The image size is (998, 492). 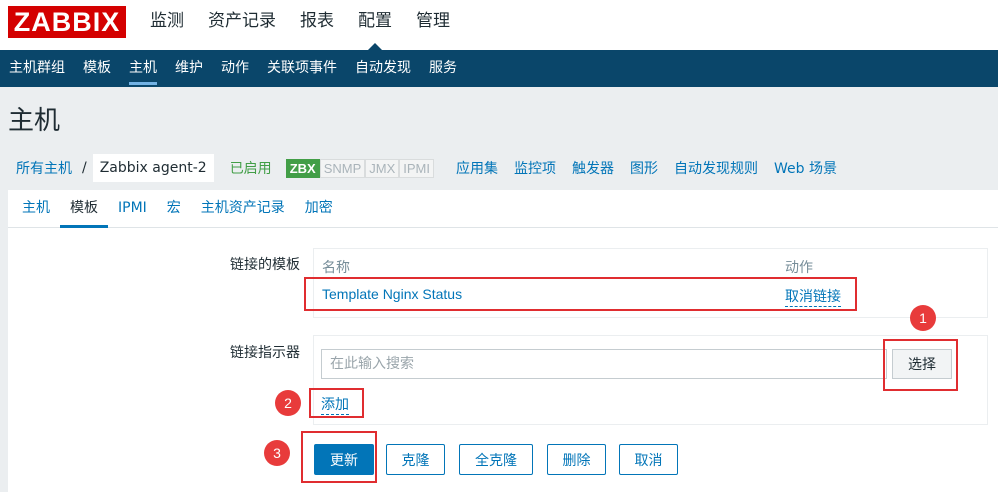 What do you see at coordinates (433, 25) in the screenshot?
I see `nav-administration: 管理` at bounding box center [433, 25].